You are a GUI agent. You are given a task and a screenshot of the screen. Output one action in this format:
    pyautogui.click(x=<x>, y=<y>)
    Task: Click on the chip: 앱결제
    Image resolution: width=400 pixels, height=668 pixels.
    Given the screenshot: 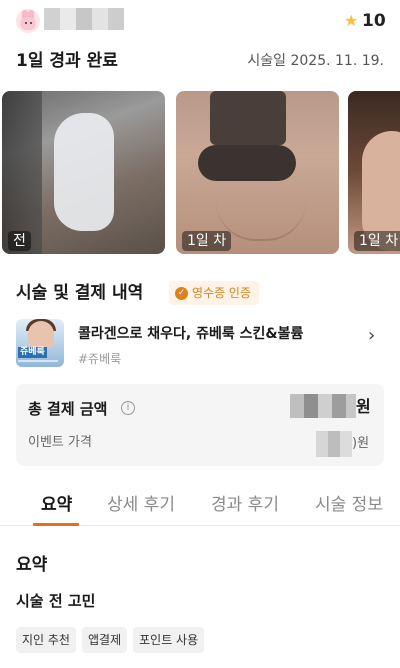 What is the action you would take?
    pyautogui.click(x=104, y=640)
    